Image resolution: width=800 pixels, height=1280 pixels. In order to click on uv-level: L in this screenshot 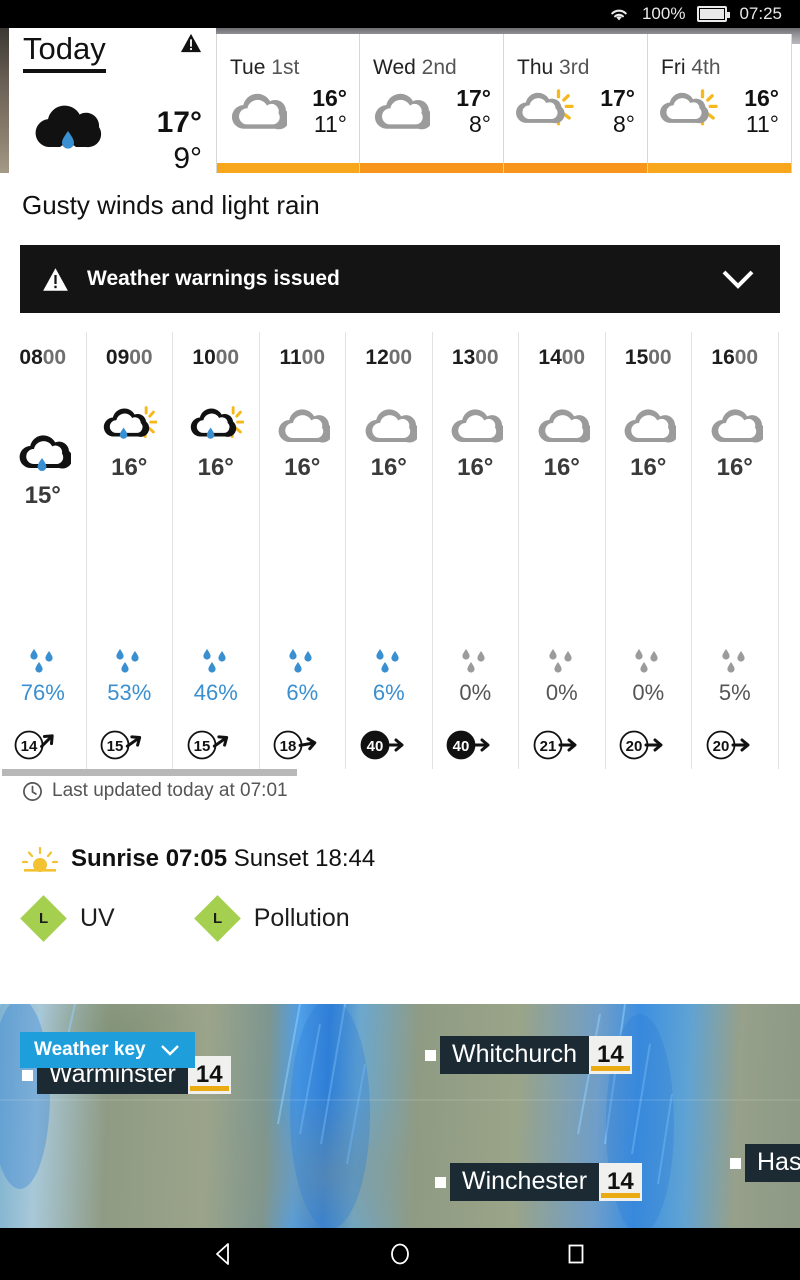, I will do `click(43, 918)`.